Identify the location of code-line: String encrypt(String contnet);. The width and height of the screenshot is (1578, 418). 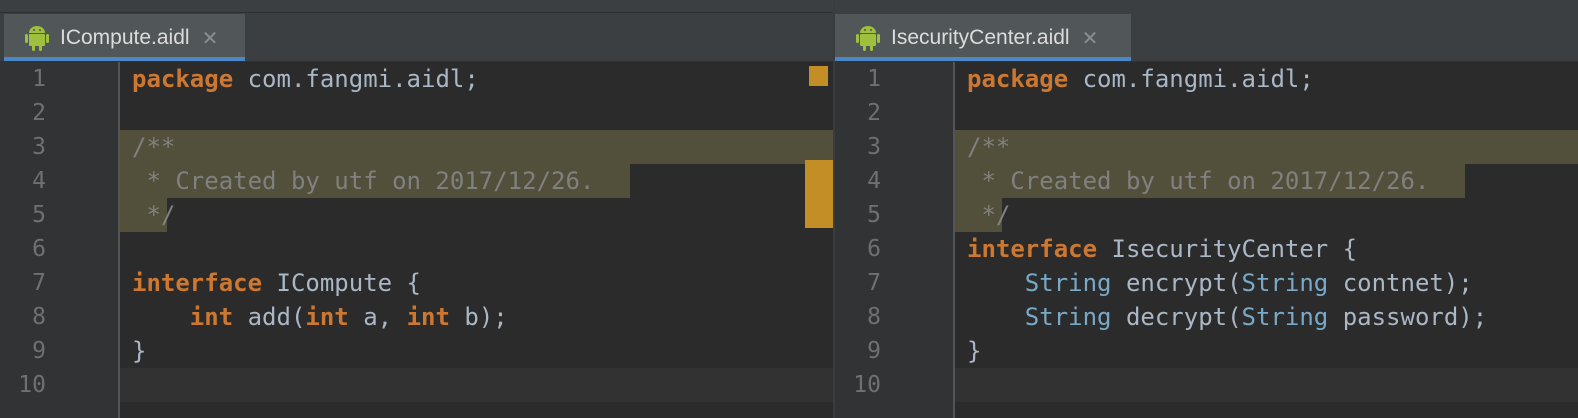
(1266, 283).